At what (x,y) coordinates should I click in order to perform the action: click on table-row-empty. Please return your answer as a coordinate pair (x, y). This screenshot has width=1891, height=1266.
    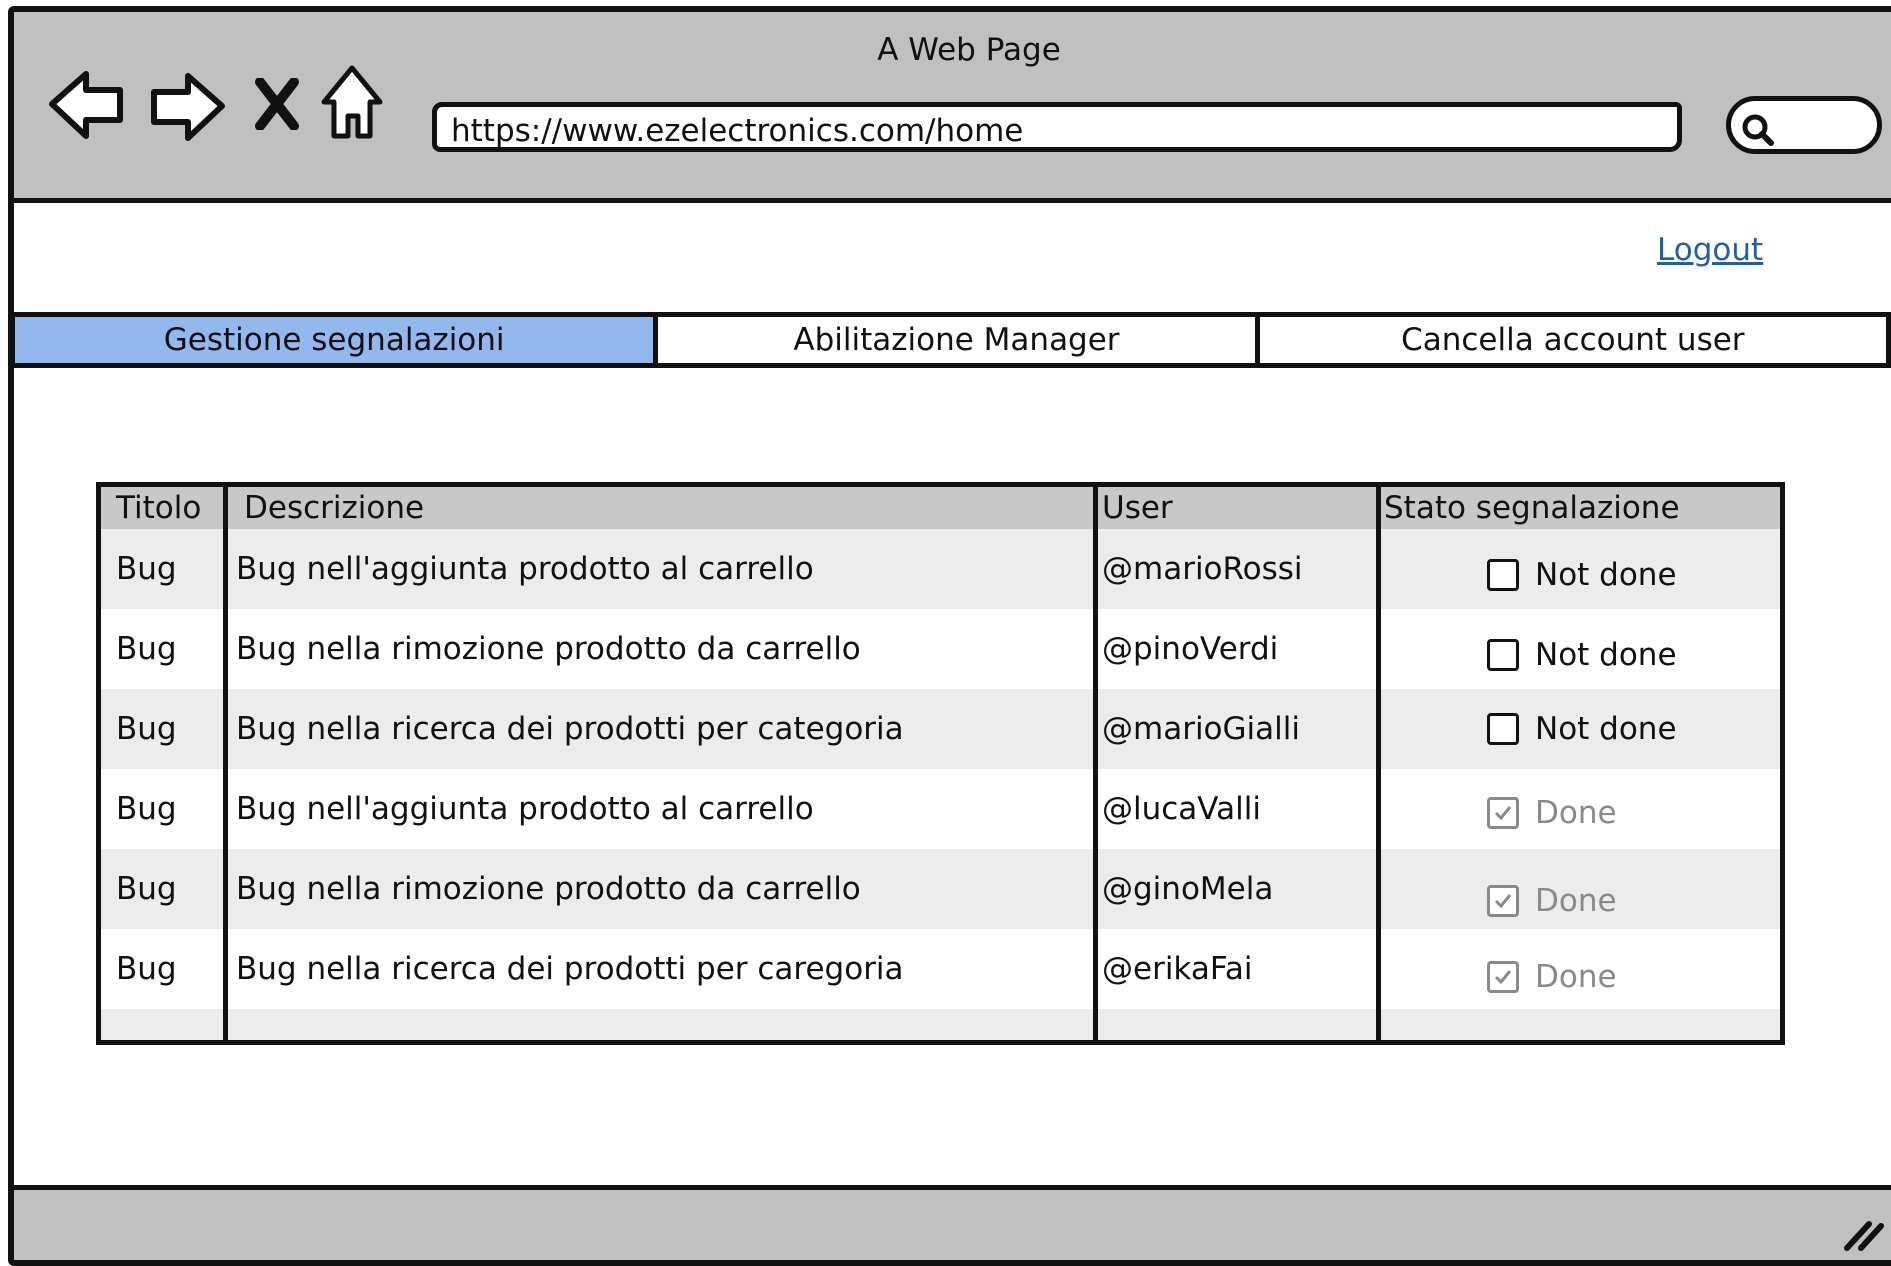
    Looking at the image, I should click on (940, 1024).